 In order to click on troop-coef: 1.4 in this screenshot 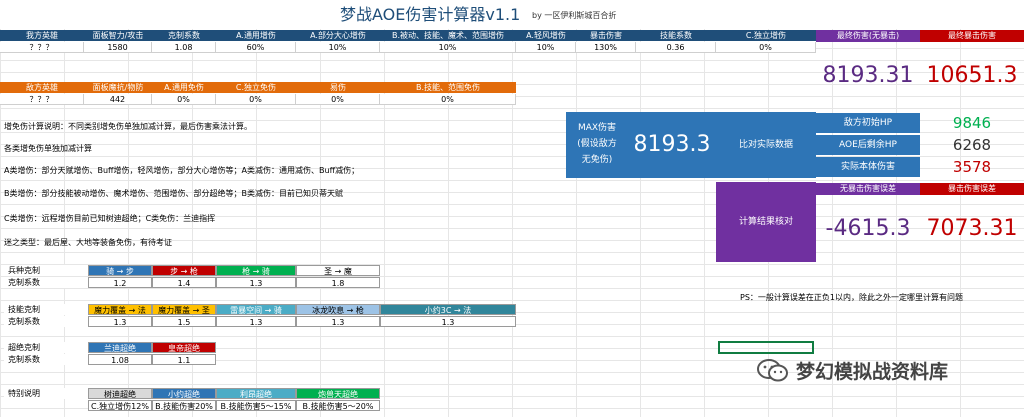, I will do `click(184, 282)`.